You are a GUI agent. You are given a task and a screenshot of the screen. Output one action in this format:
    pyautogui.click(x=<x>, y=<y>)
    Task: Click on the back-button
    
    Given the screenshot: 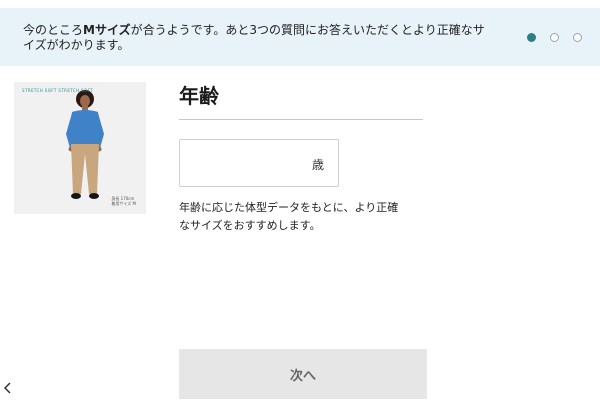 What is the action you would take?
    pyautogui.click(x=7, y=389)
    